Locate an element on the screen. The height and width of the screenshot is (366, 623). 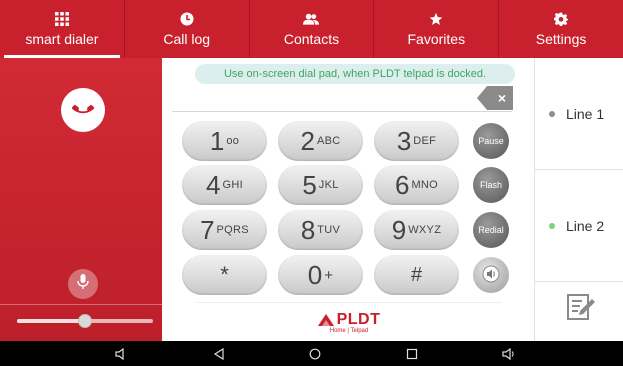
key-digit: 4 is located at coordinates (213, 185).